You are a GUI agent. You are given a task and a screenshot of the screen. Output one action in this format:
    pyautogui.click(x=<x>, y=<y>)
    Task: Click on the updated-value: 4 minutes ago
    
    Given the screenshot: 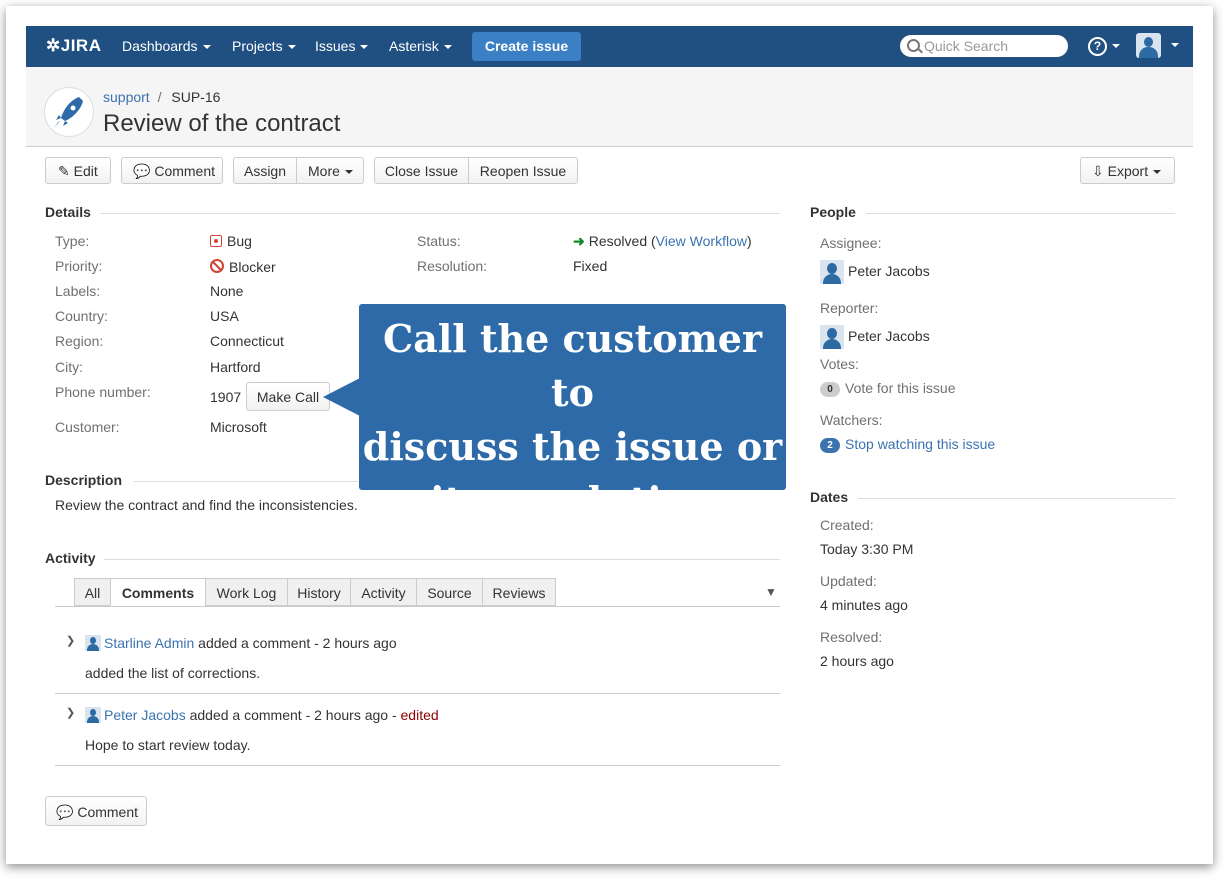 What is the action you would take?
    pyautogui.click(x=864, y=605)
    